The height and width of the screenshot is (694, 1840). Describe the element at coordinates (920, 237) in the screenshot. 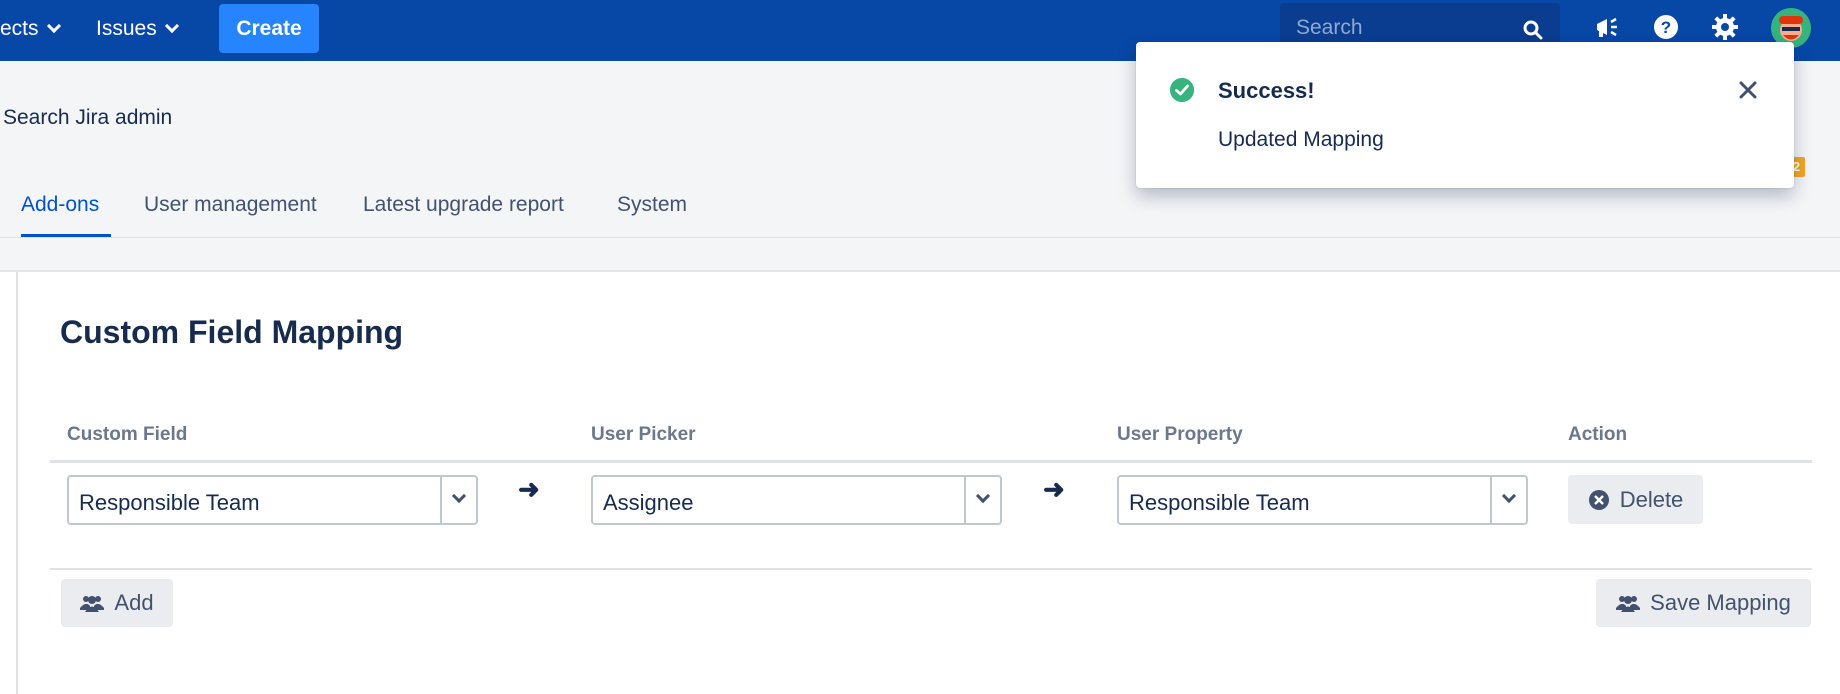

I see `tab-divider` at that location.